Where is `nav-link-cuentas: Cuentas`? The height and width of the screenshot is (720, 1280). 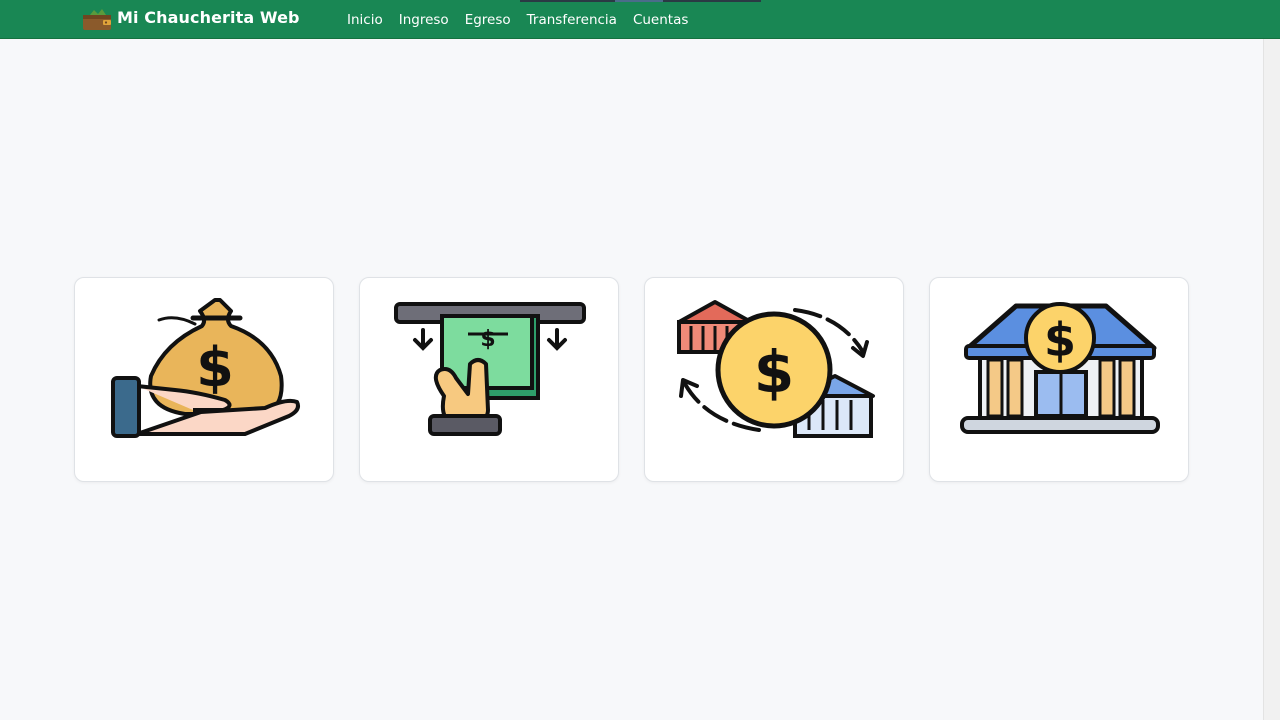 nav-link-cuentas: Cuentas is located at coordinates (660, 20).